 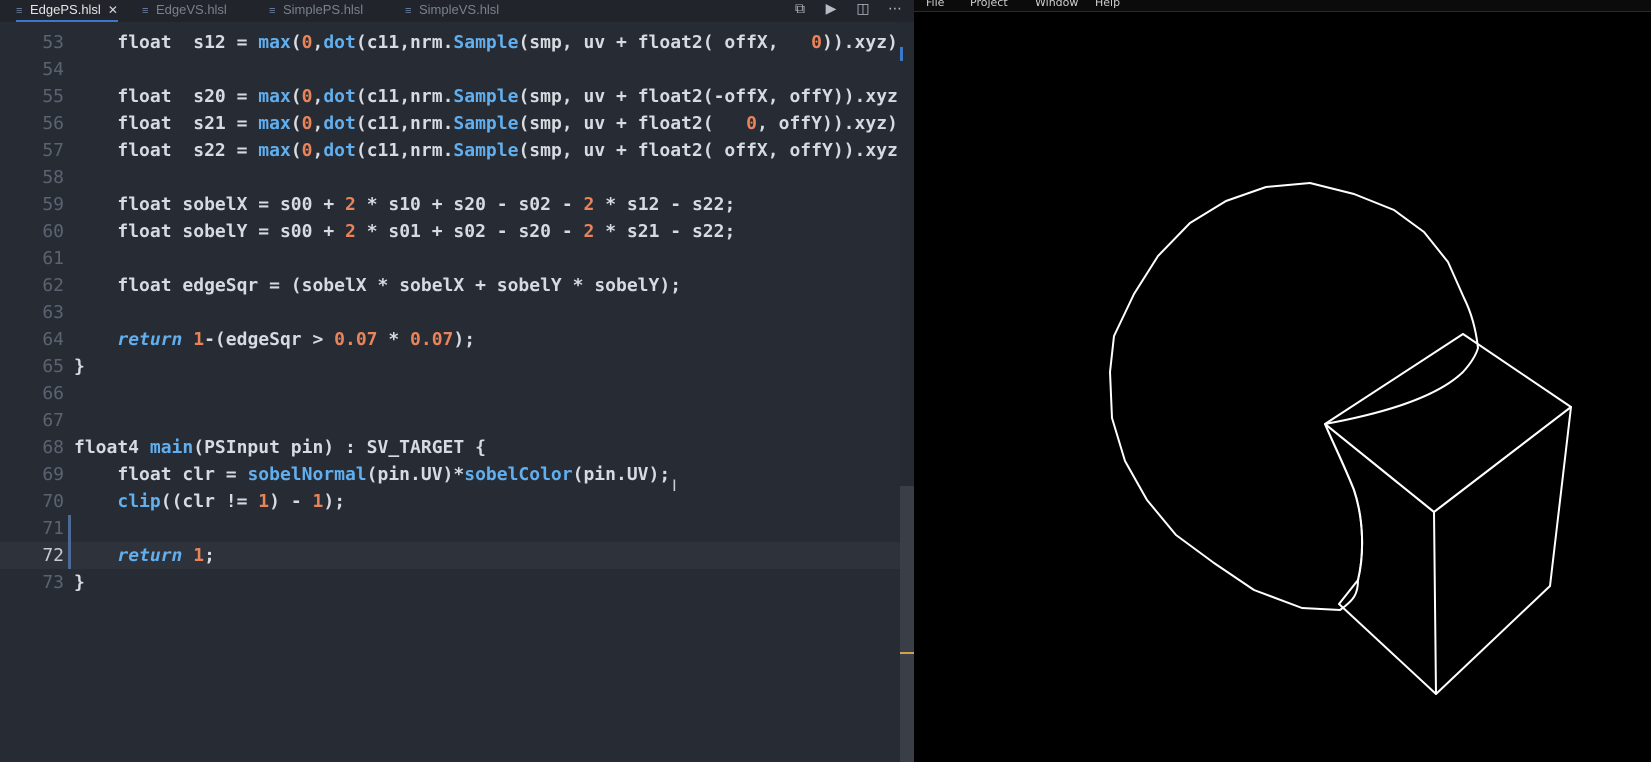 I want to click on compare-icon: ⧉, so click(x=800, y=10).